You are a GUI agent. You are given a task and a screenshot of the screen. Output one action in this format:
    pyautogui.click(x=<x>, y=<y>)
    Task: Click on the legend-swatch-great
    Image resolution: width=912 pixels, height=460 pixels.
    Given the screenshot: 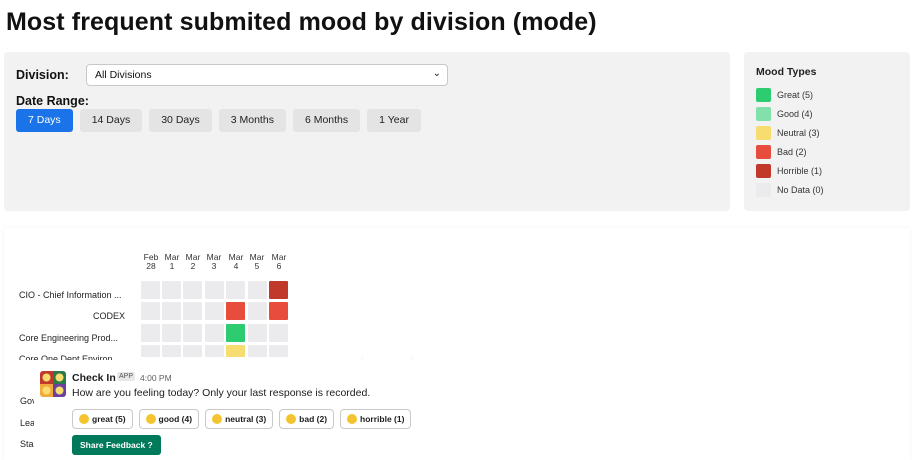 What is the action you would take?
    pyautogui.click(x=763, y=94)
    